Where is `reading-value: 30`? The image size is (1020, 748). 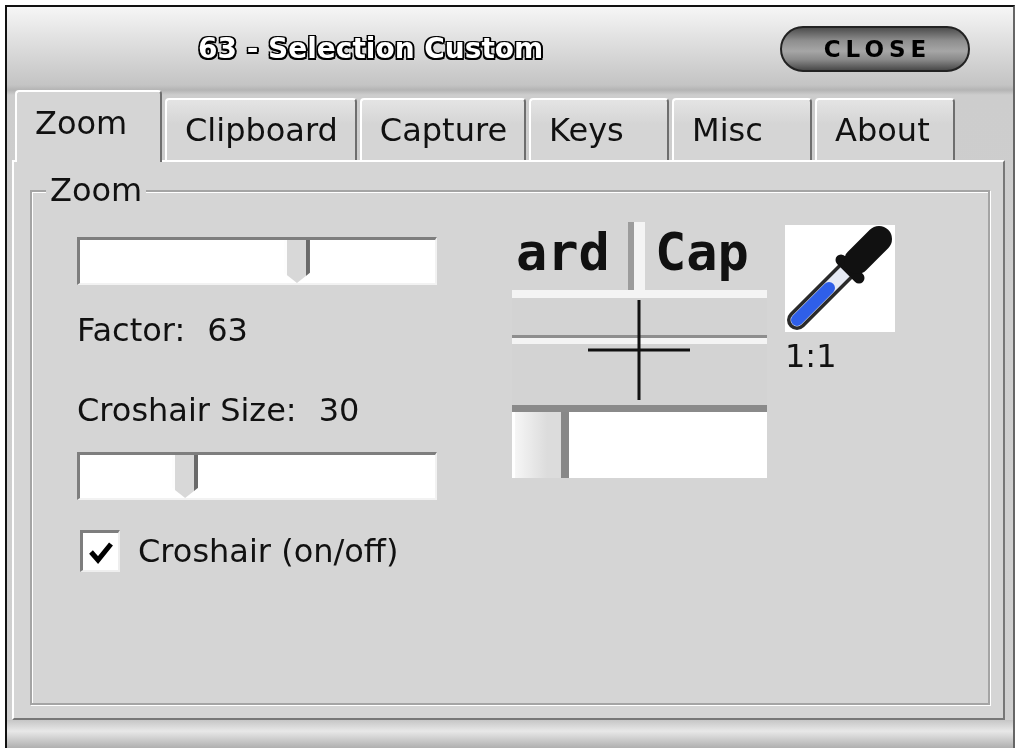 reading-value: 30 is located at coordinates (339, 410).